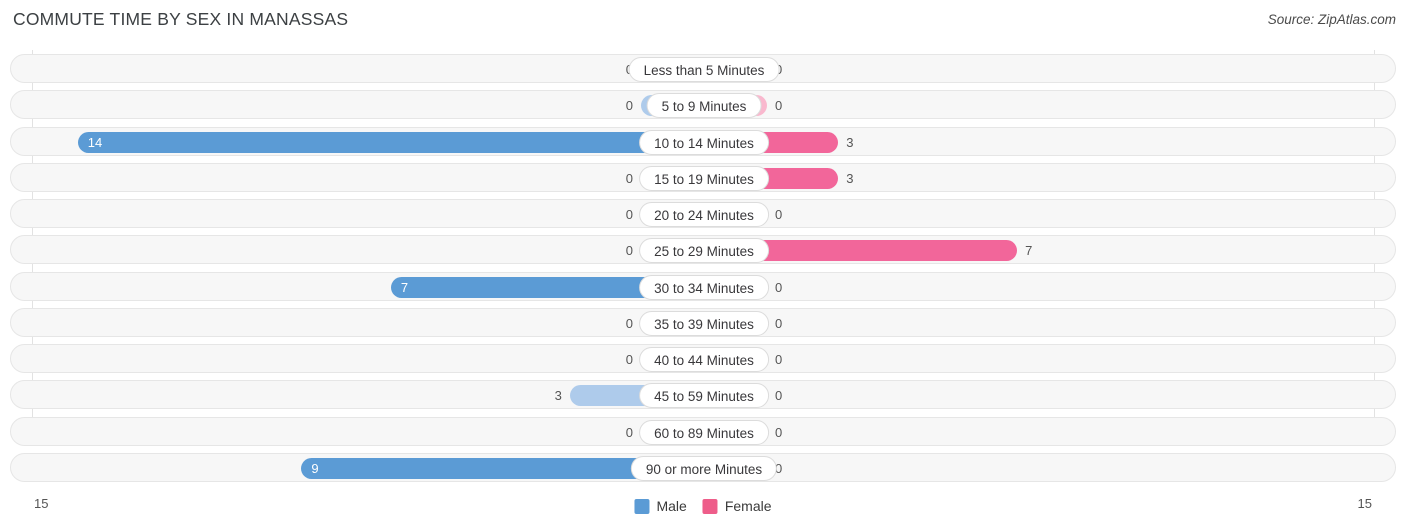 Image resolution: width=1406 pixels, height=523 pixels. I want to click on table-row: 0 0 20 to 24 Minutes, so click(703, 213).